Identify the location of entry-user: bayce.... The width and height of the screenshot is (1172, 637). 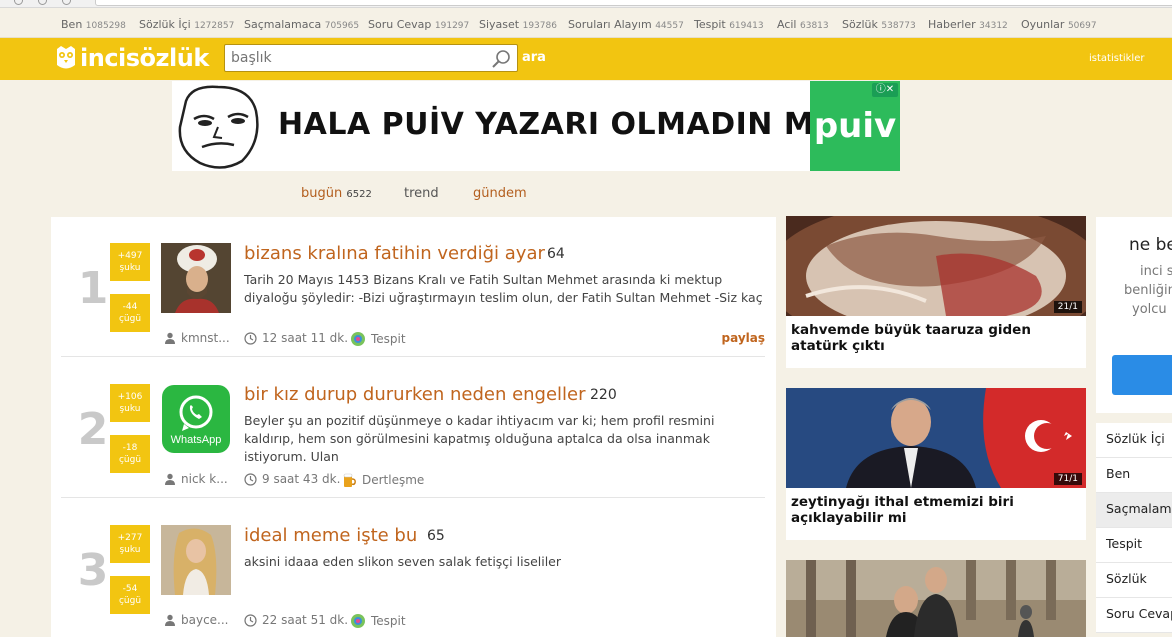
(196, 620).